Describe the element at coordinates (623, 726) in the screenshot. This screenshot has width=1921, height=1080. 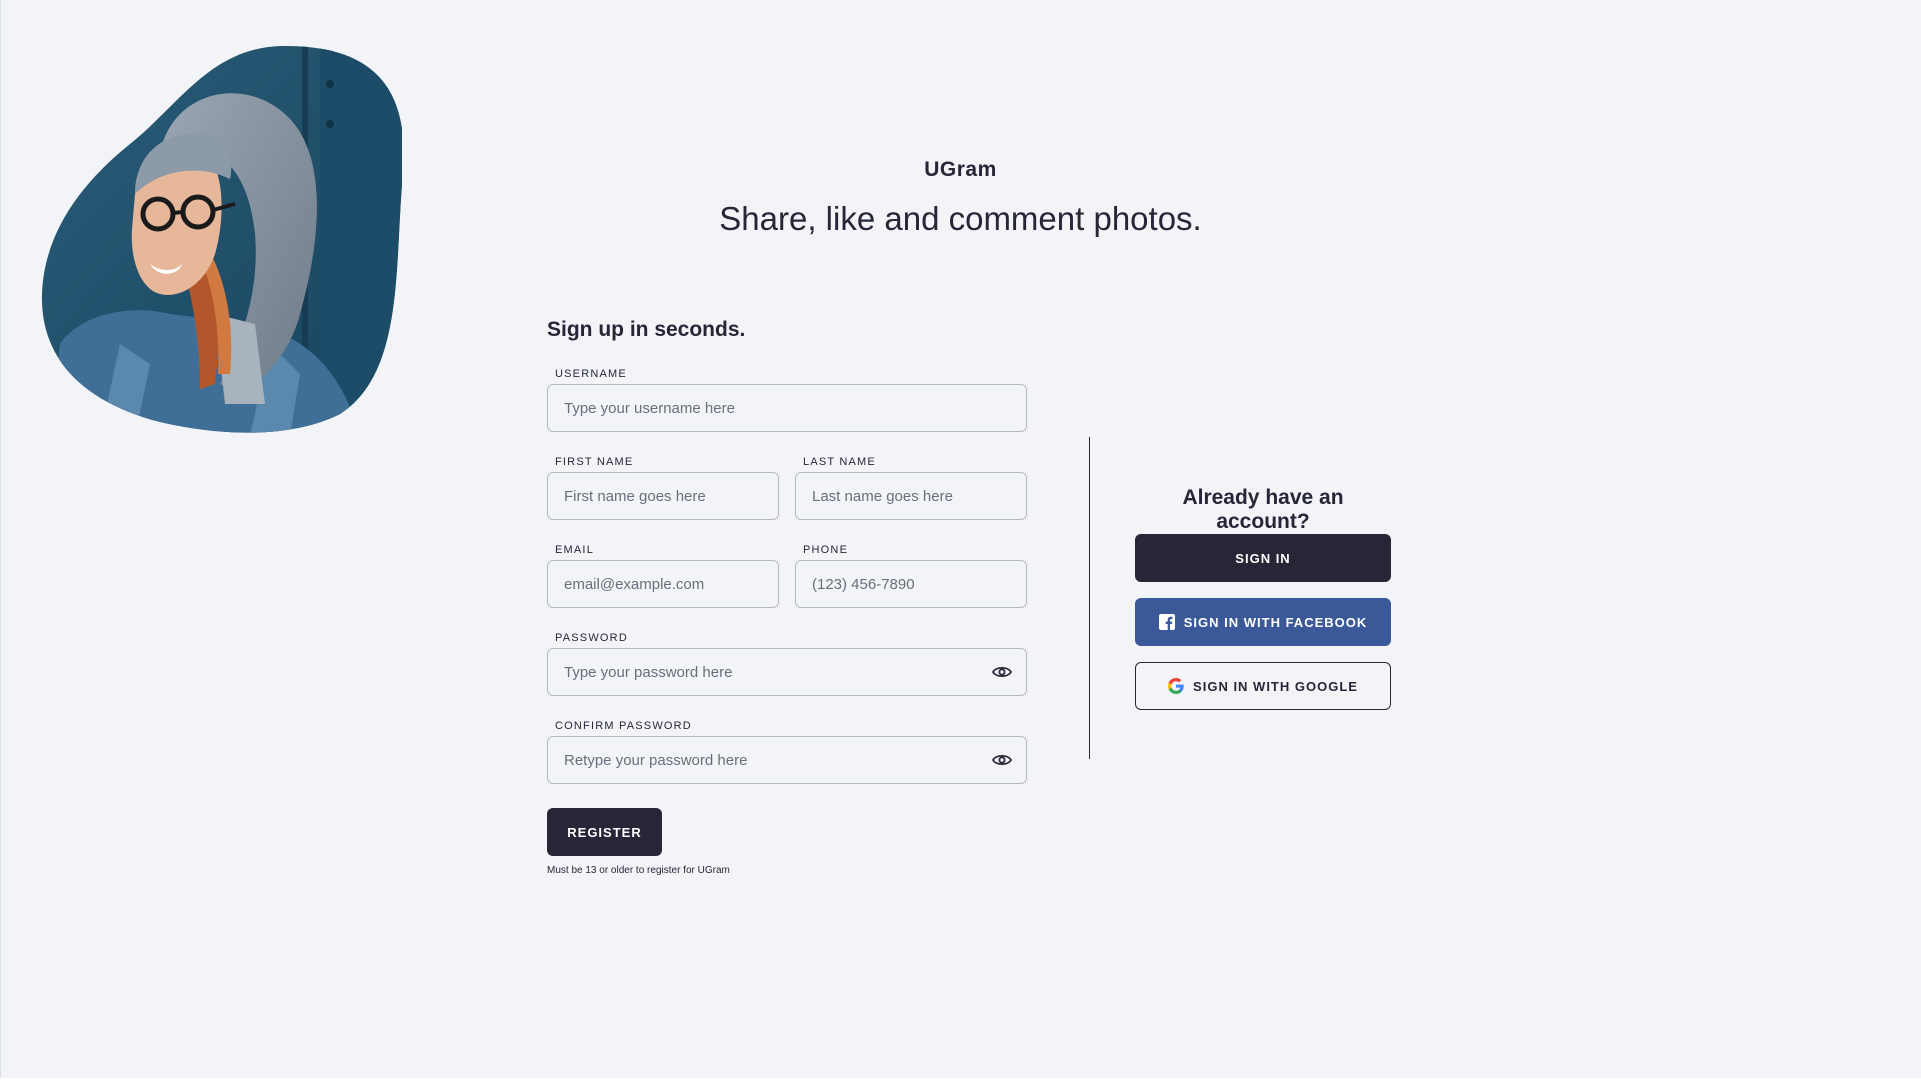
I see `confirm-password-label: CONFIRM PASSWORD` at that location.